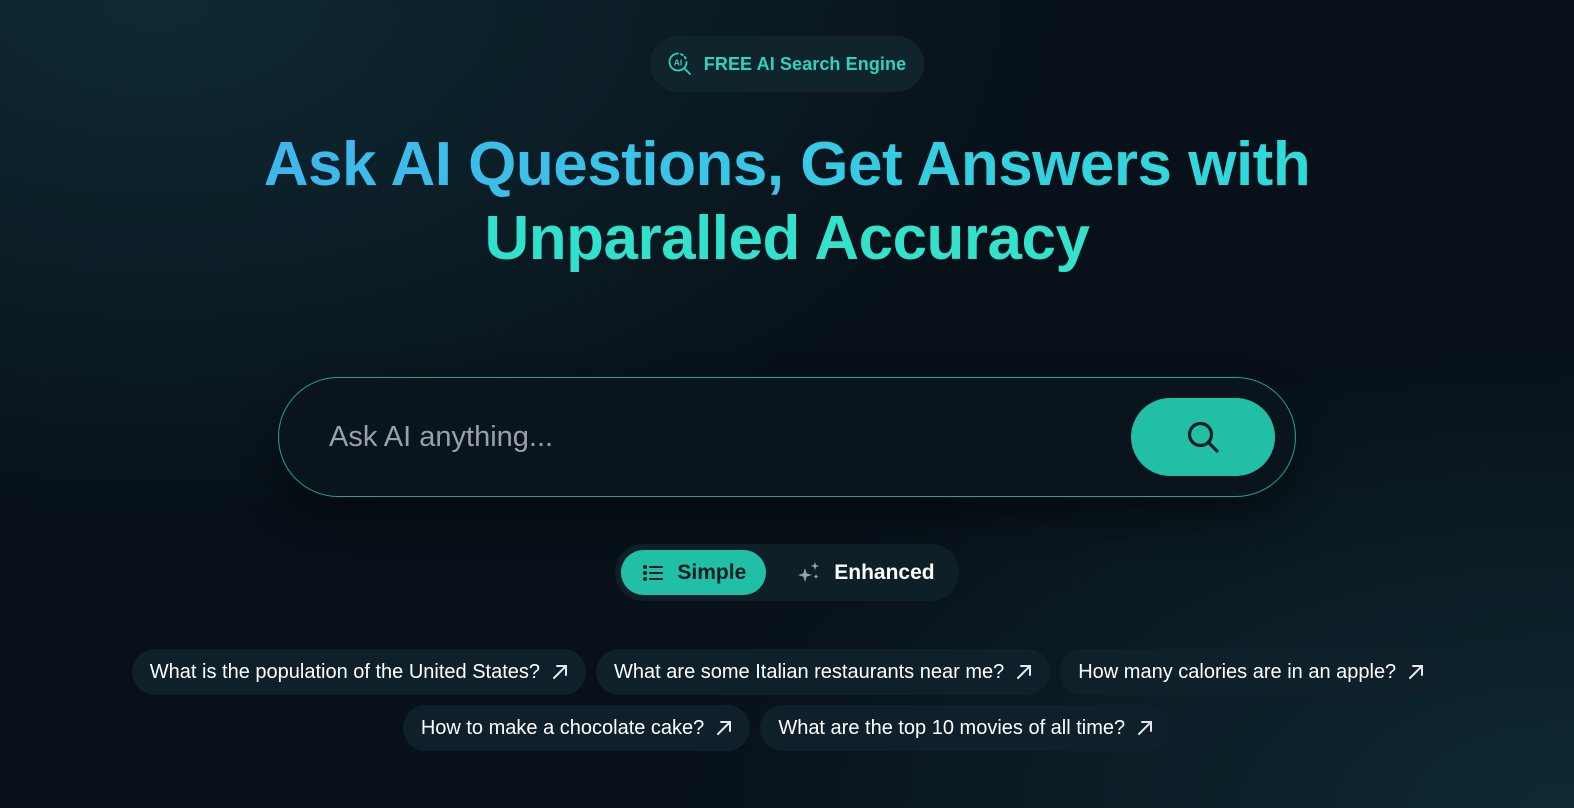 The width and height of the screenshot is (1574, 808). I want to click on free-ai-badge: AI FREE AI Search Engine, so click(787, 64).